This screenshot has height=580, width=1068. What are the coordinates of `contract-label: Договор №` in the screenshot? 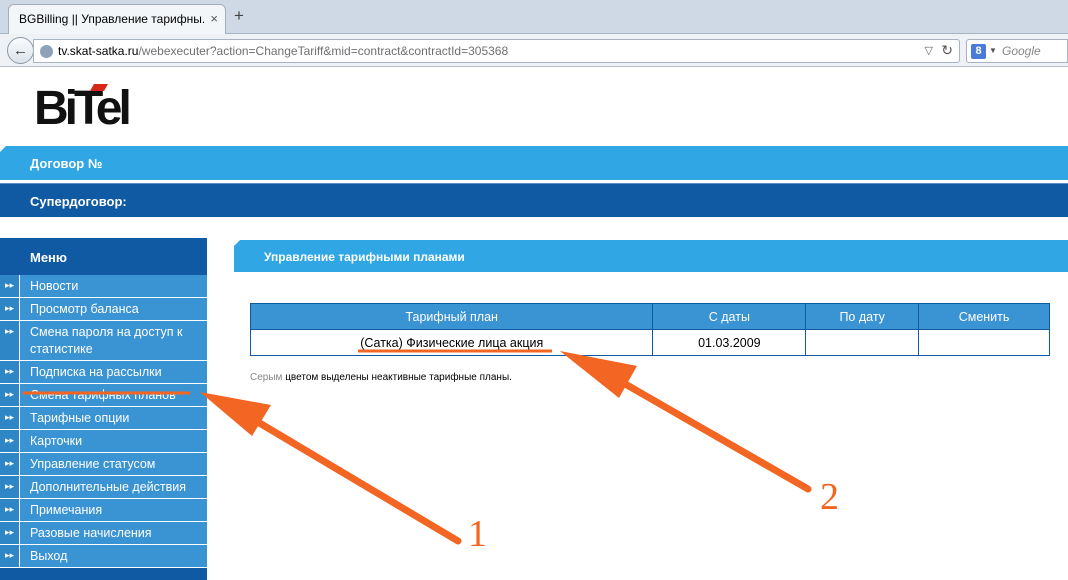 It's located at (66, 163).